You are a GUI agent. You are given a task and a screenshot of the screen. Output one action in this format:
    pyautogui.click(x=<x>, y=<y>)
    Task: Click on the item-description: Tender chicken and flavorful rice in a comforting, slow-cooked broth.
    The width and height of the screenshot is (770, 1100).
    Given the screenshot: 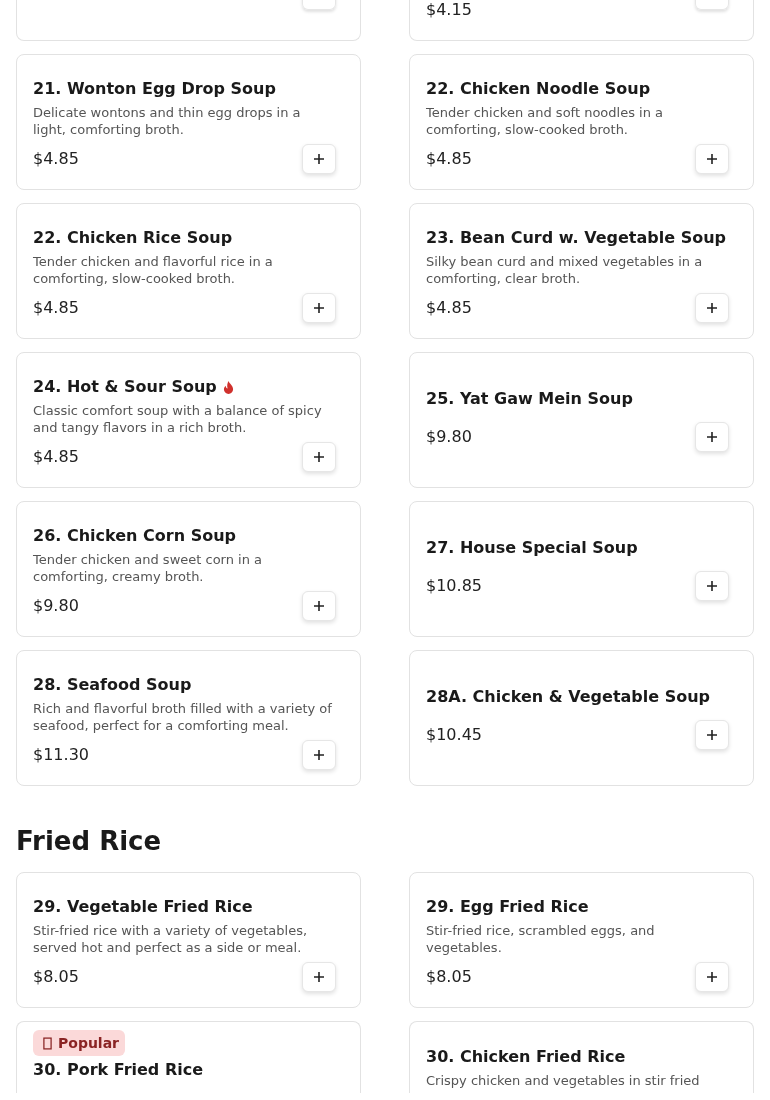 What is the action you would take?
    pyautogui.click(x=153, y=270)
    